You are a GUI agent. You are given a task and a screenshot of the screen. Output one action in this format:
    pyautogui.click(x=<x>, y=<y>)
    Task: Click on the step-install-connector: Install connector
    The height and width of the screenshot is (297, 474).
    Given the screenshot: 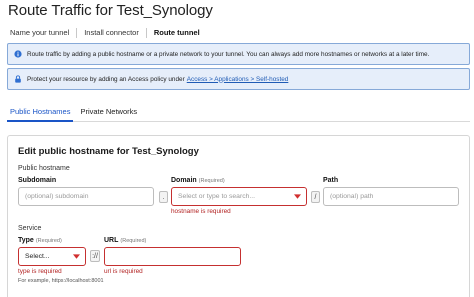 What is the action you would take?
    pyautogui.click(x=111, y=32)
    